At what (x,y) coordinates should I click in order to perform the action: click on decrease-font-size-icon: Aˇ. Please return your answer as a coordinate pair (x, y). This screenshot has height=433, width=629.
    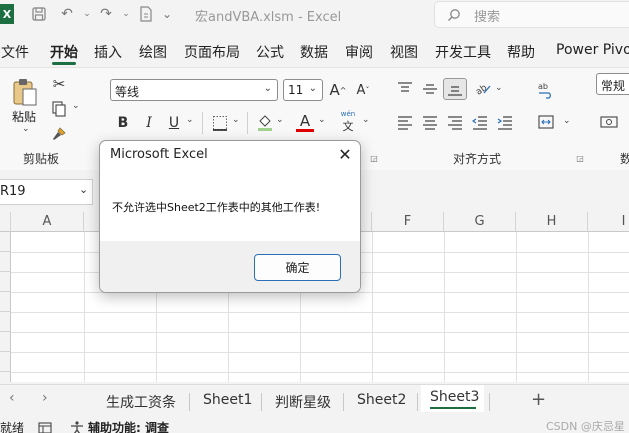
    Looking at the image, I should click on (363, 90).